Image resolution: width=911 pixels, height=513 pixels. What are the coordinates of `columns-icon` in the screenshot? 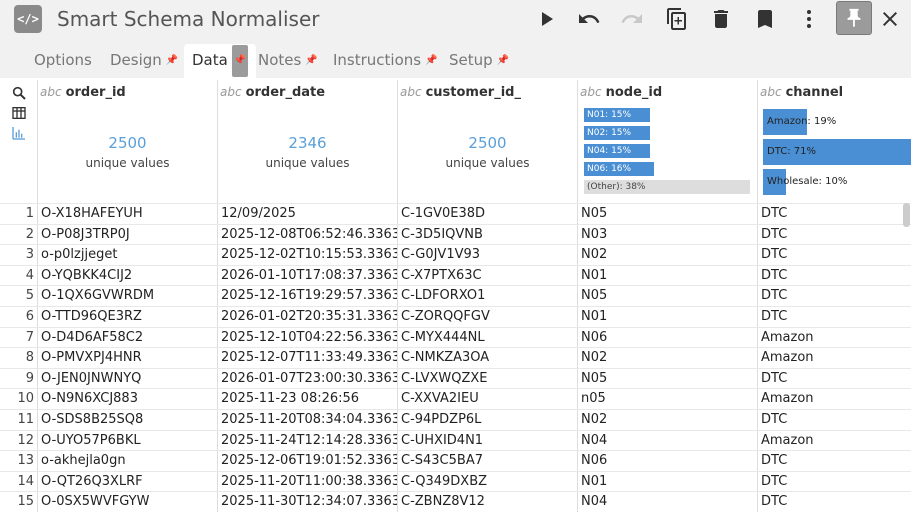 It's located at (19, 113).